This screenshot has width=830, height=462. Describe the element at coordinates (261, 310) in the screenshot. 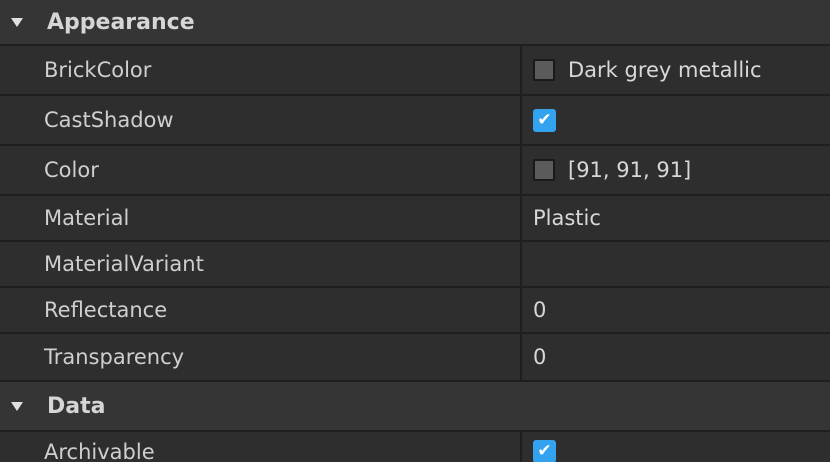

I see `property-name: Reflectance` at that location.